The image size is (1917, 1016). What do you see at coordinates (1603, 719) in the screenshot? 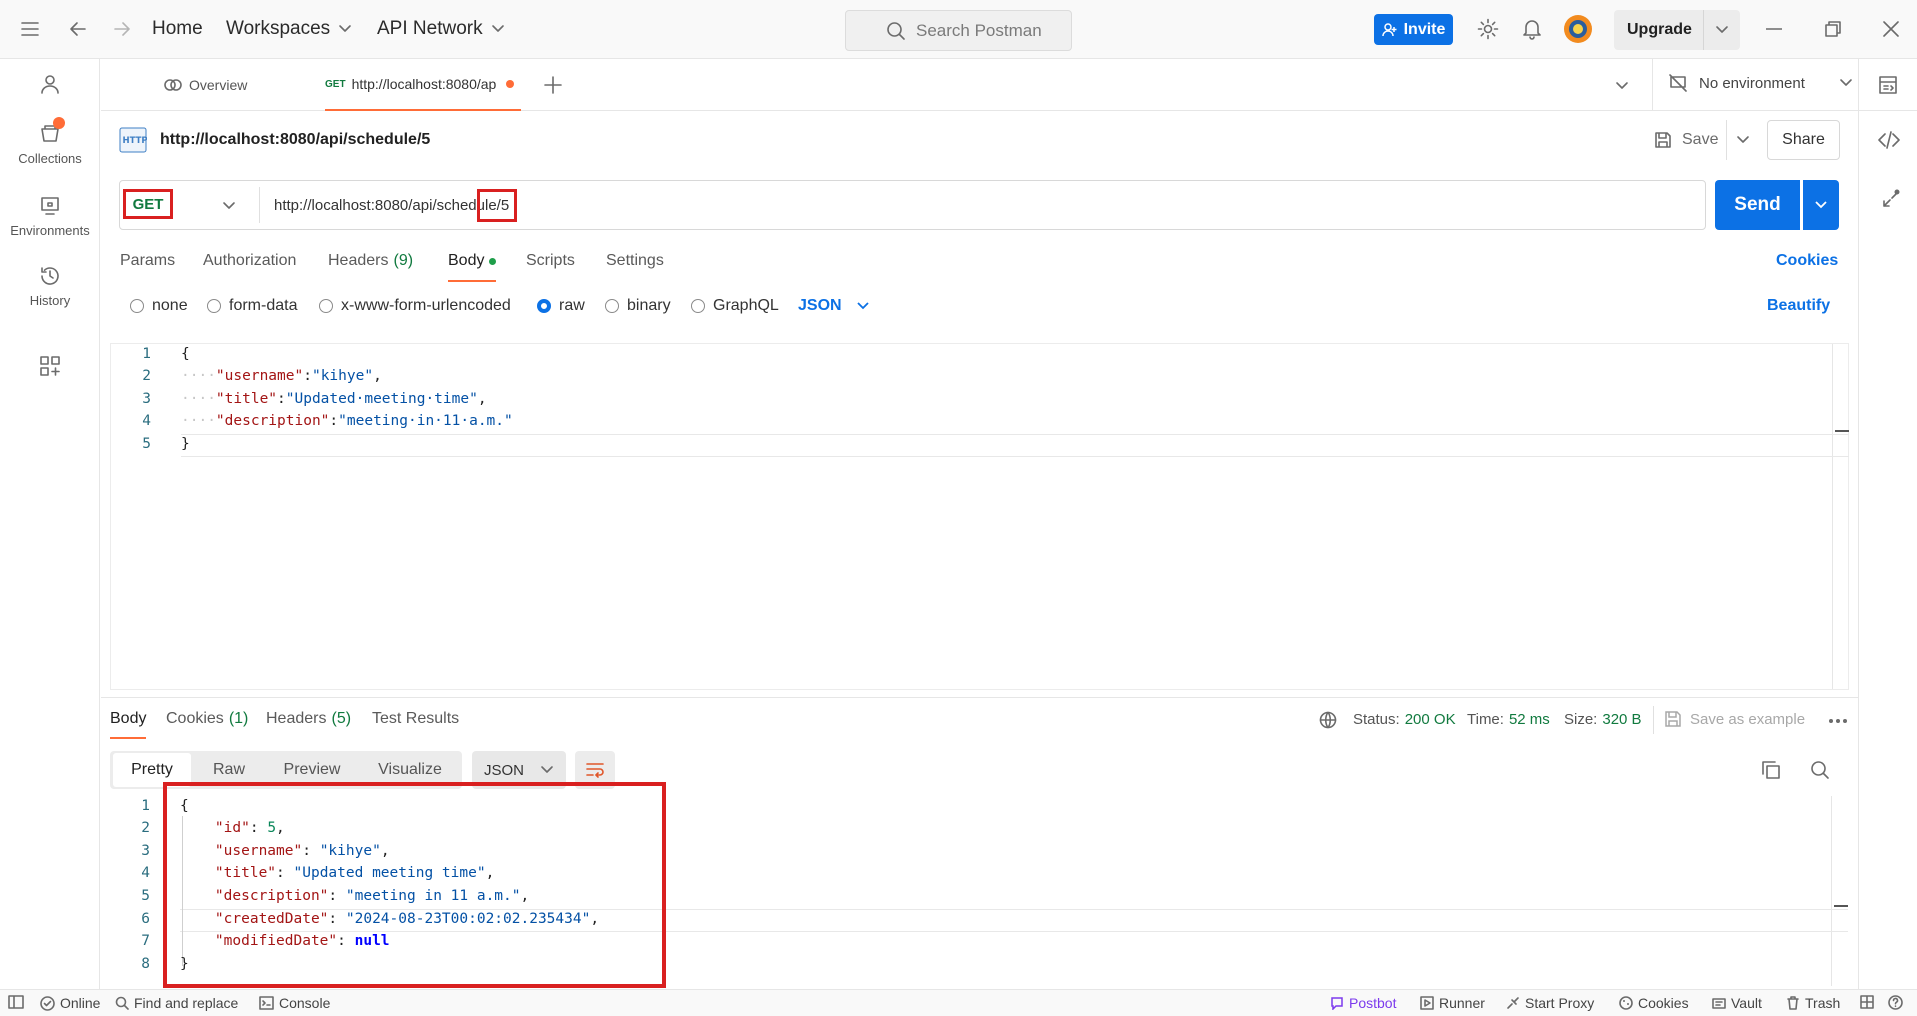
I see `response-size: Size: 320 B` at bounding box center [1603, 719].